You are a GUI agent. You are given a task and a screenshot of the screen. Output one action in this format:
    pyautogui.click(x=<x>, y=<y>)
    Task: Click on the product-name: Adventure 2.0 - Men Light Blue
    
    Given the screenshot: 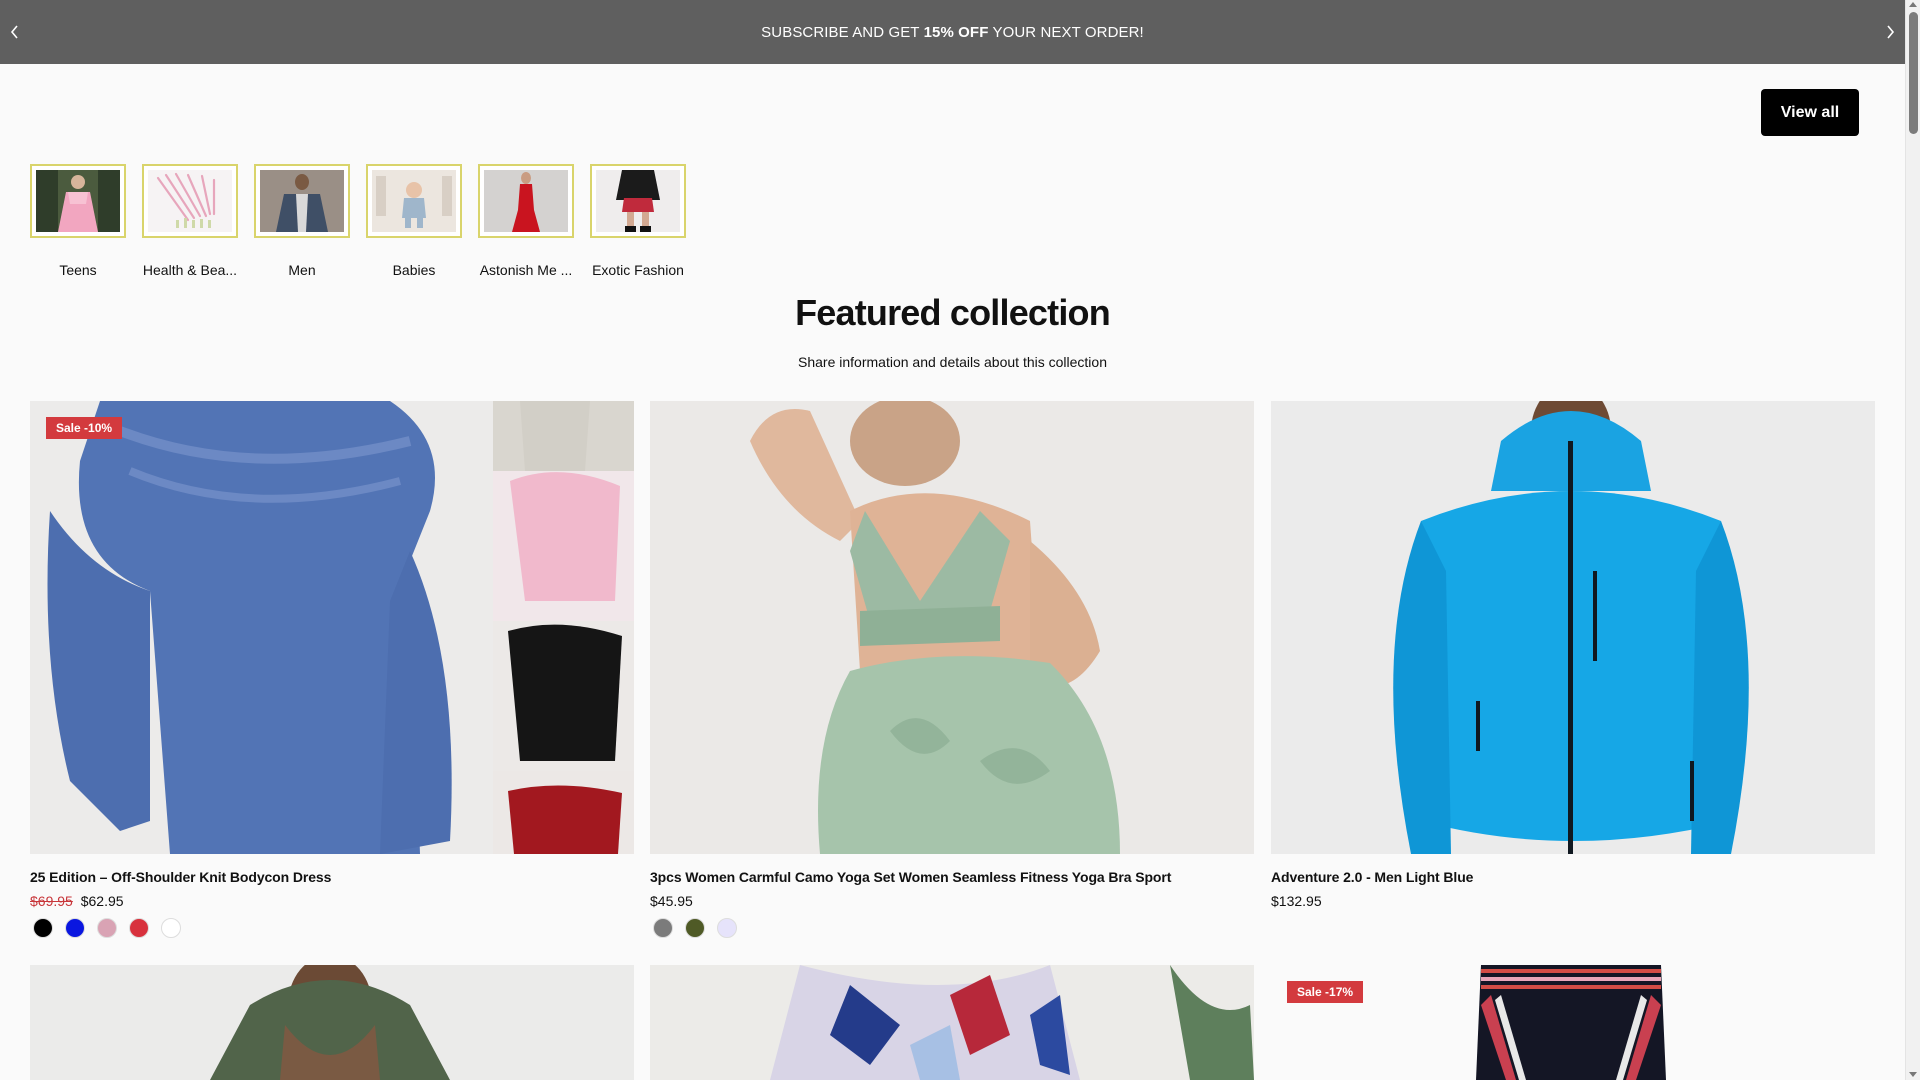 What is the action you would take?
    pyautogui.click(x=1573, y=877)
    